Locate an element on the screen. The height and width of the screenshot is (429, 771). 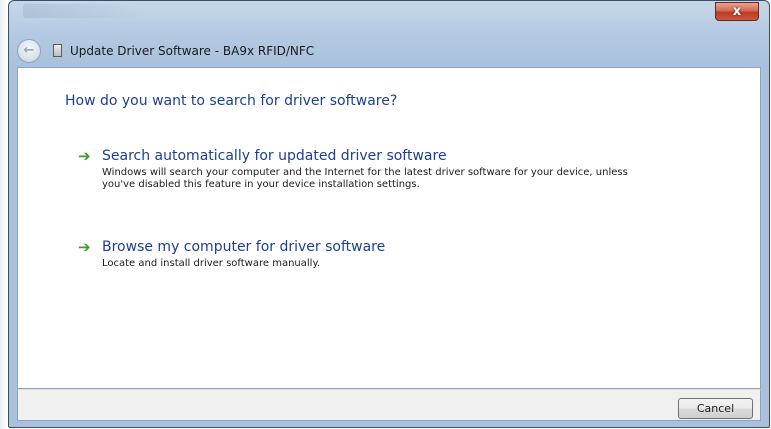
close-icon: x is located at coordinates (737, 11).